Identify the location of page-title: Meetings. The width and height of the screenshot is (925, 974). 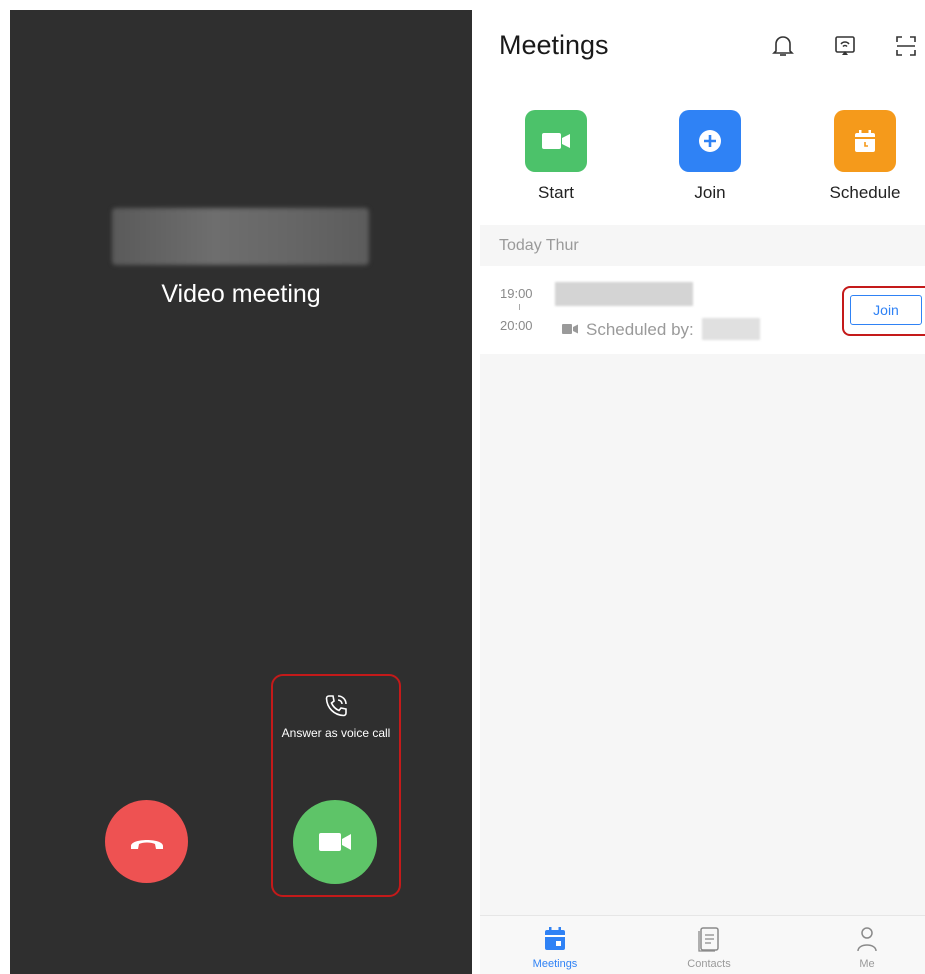
(554, 45).